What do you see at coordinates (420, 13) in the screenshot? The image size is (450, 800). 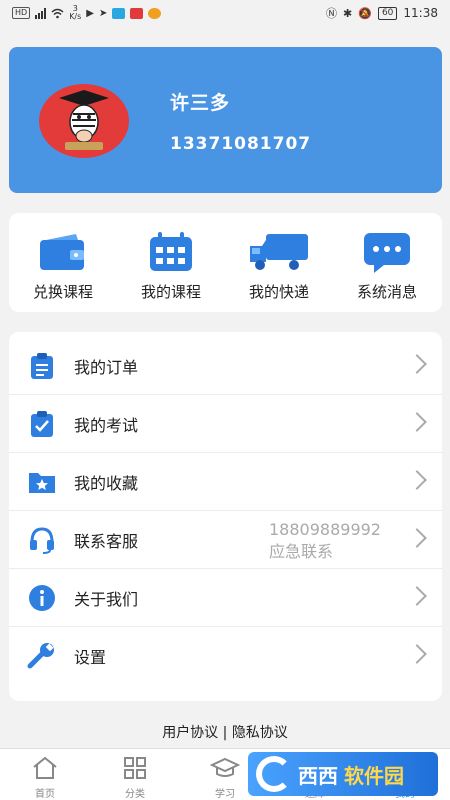 I see `clock: 11:38` at bounding box center [420, 13].